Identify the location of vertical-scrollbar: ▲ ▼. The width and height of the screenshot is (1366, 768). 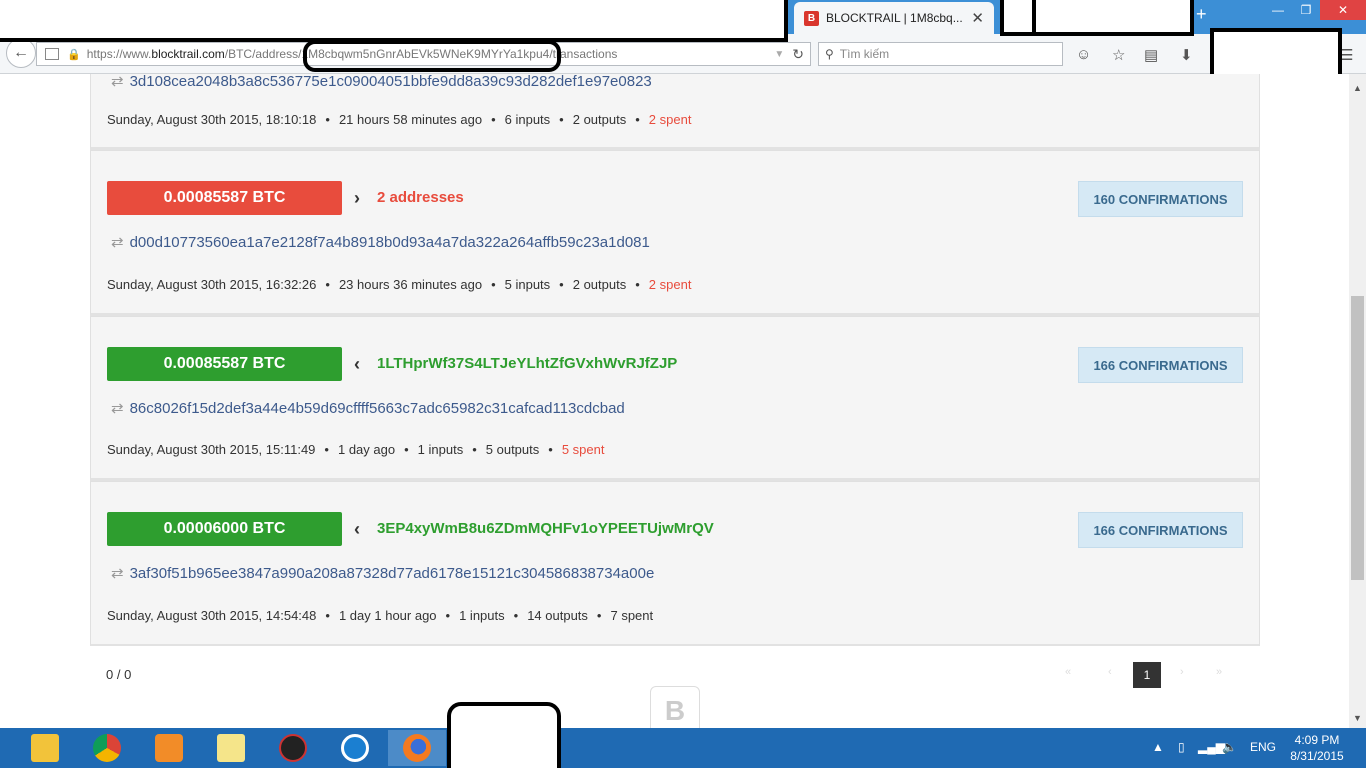
(1357, 401).